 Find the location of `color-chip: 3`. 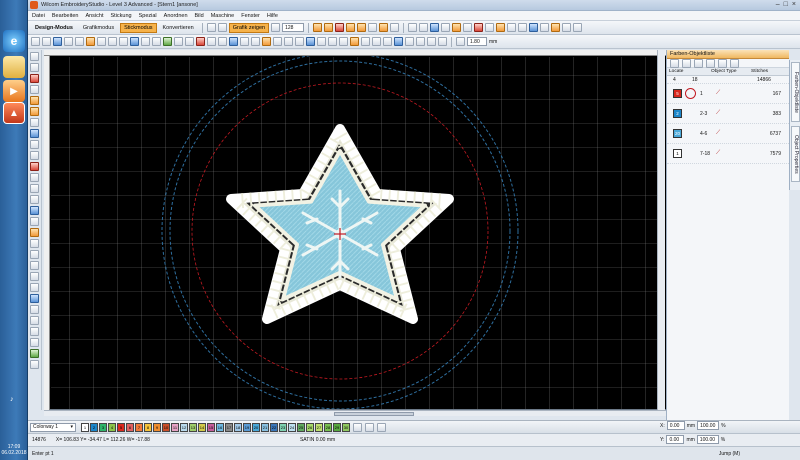

color-chip: 3 is located at coordinates (103, 427).